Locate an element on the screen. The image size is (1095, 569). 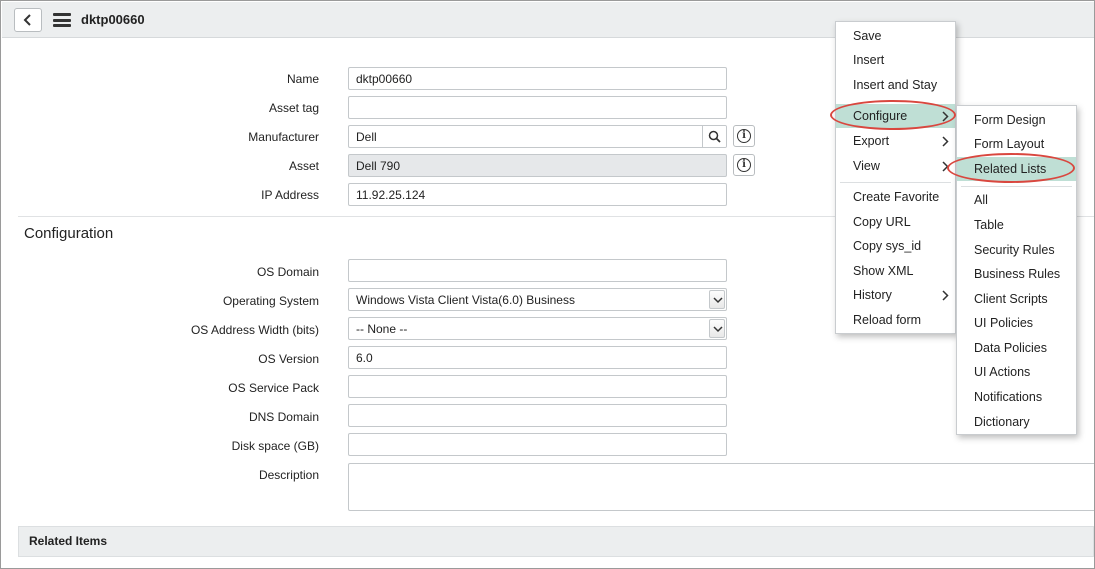
asset-label: Asset is located at coordinates (303, 166).